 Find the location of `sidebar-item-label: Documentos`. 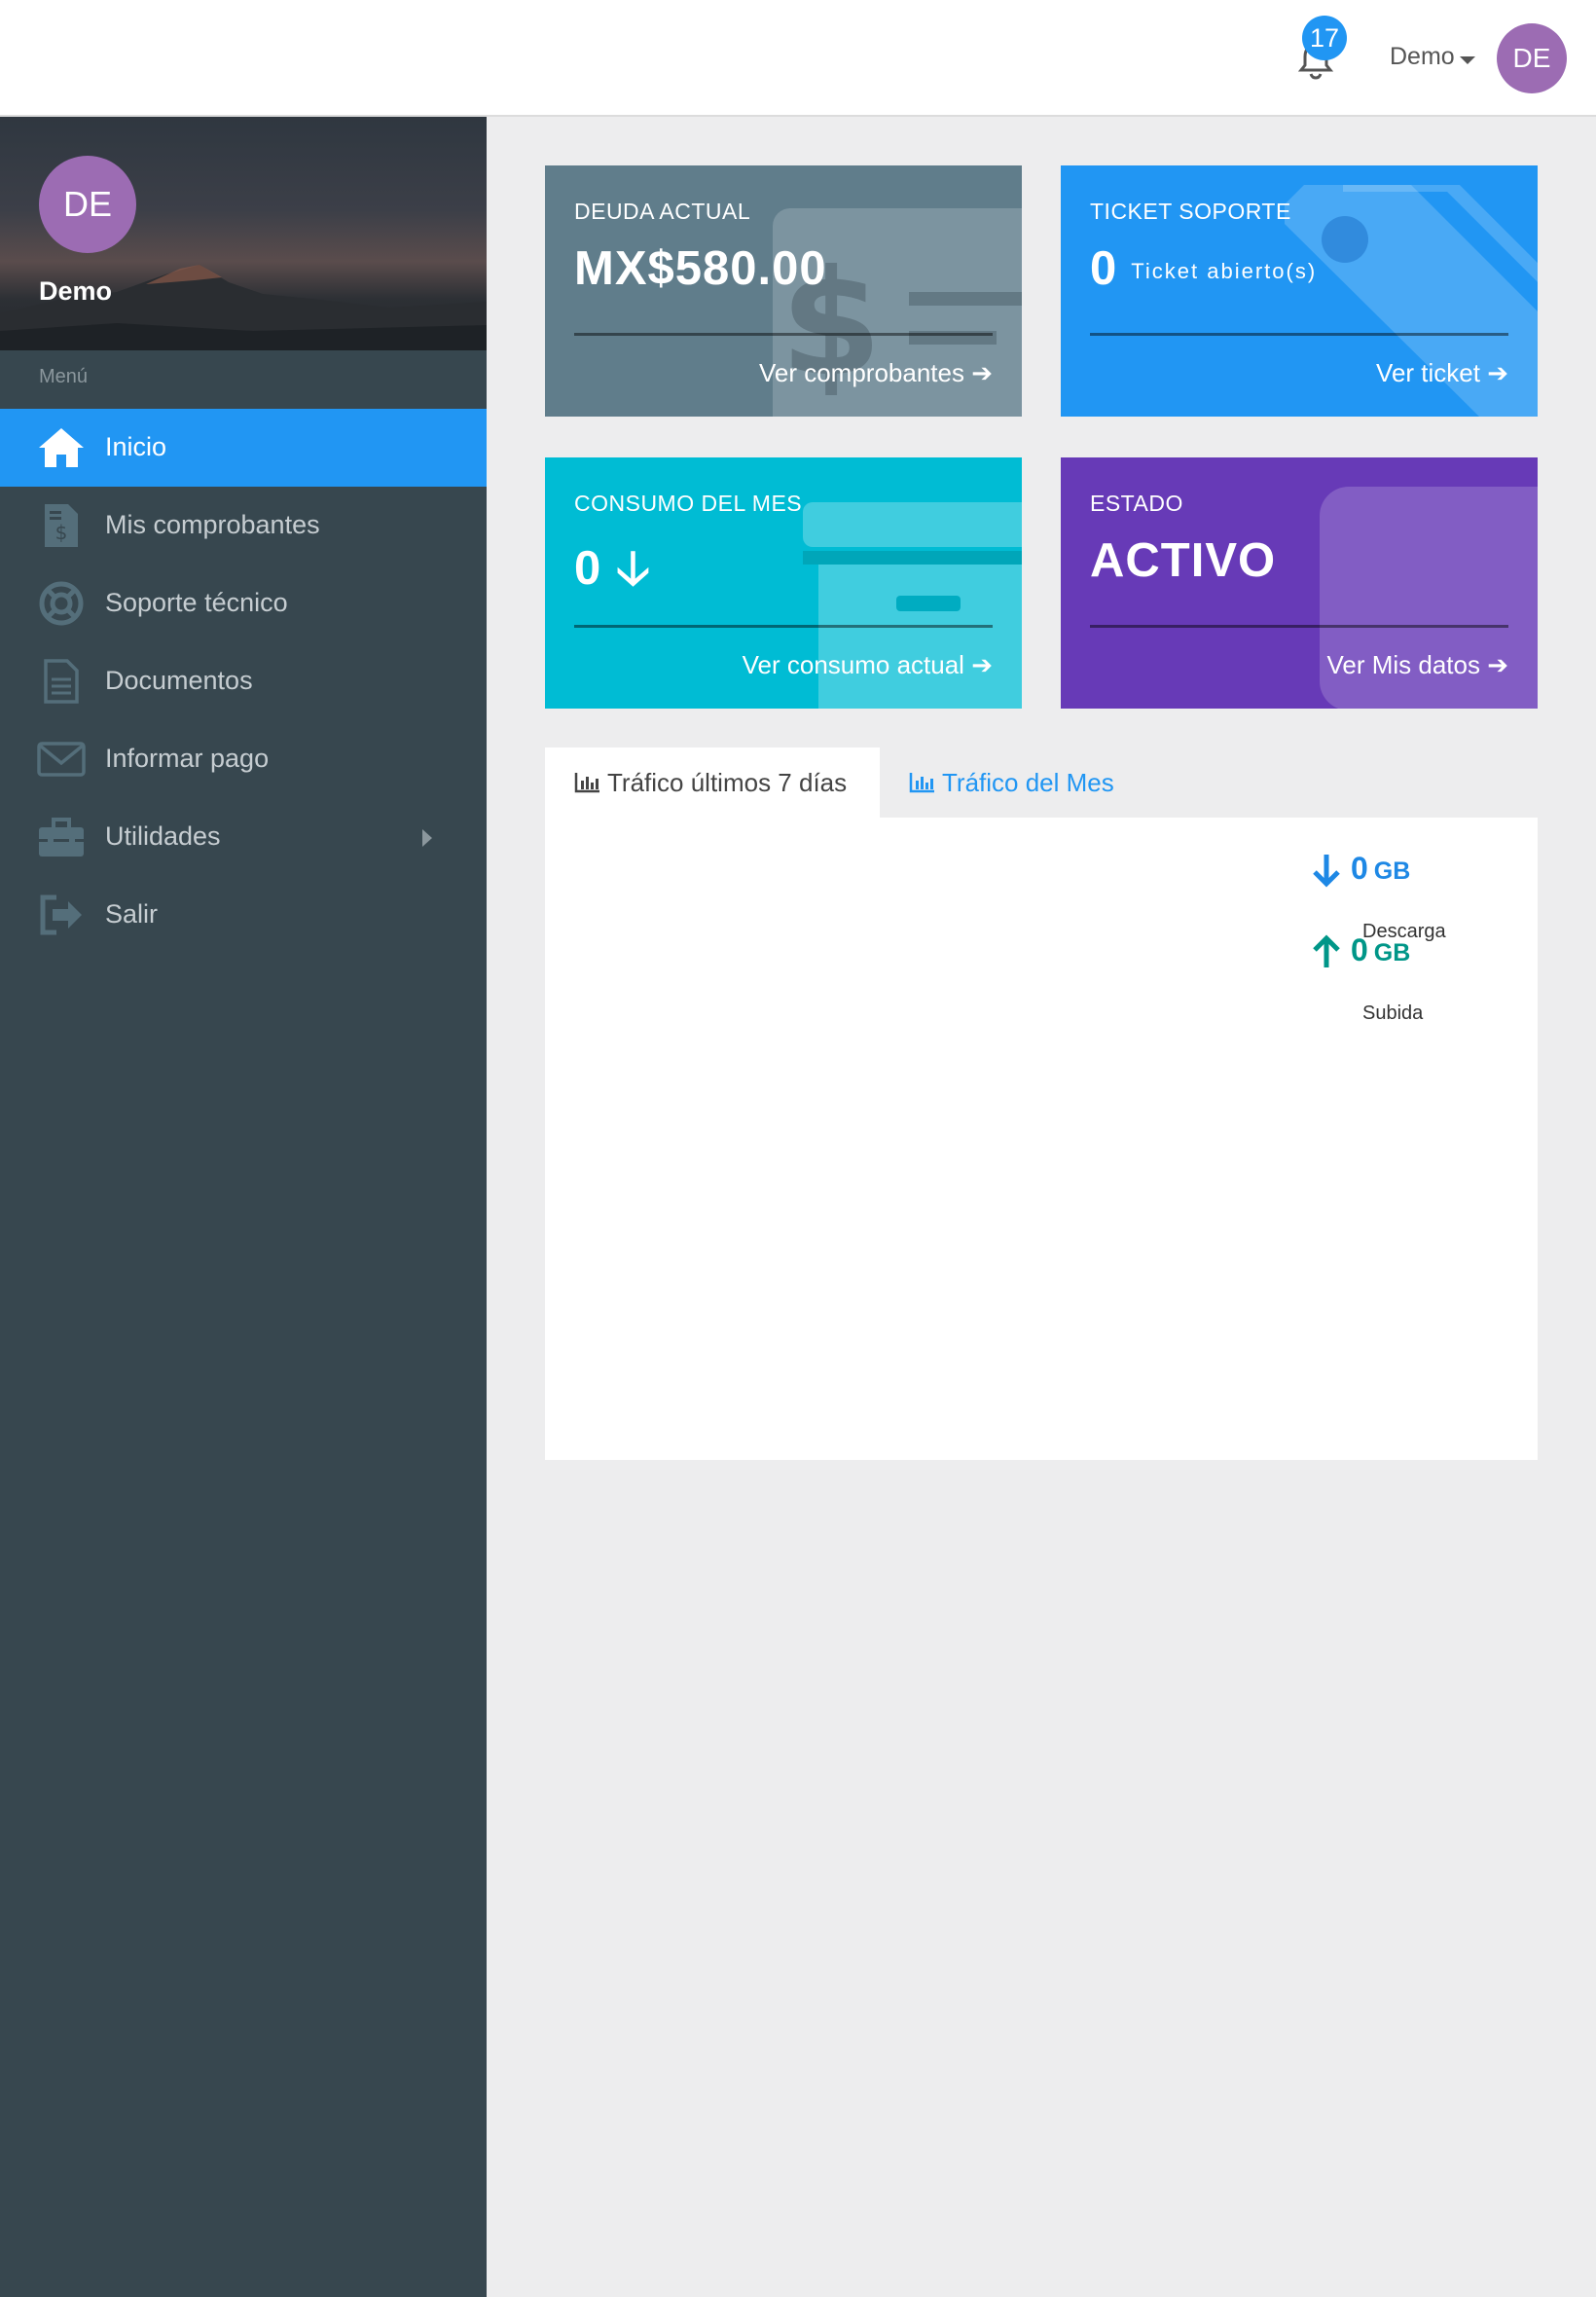

sidebar-item-label: Documentos is located at coordinates (179, 680).